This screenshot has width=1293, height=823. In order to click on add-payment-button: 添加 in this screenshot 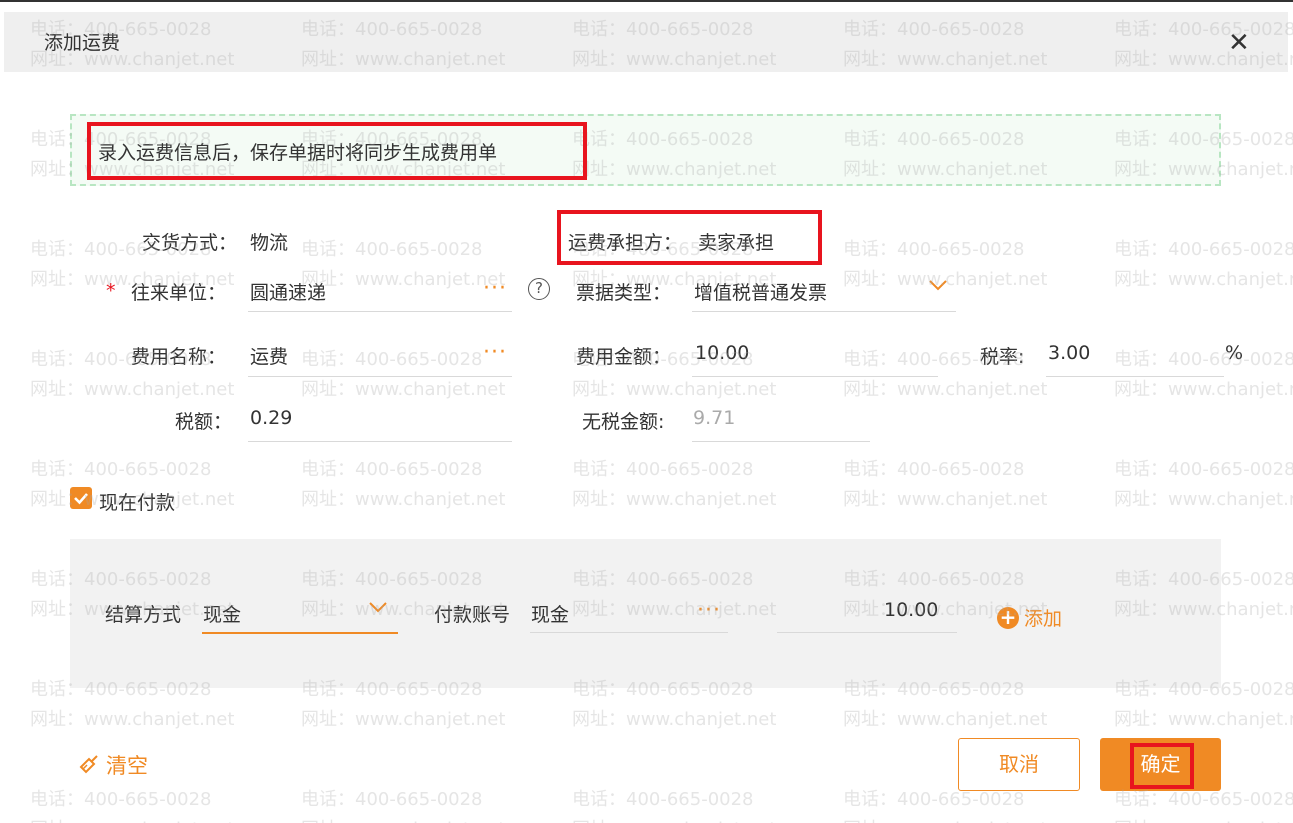, I will do `click(1043, 617)`.